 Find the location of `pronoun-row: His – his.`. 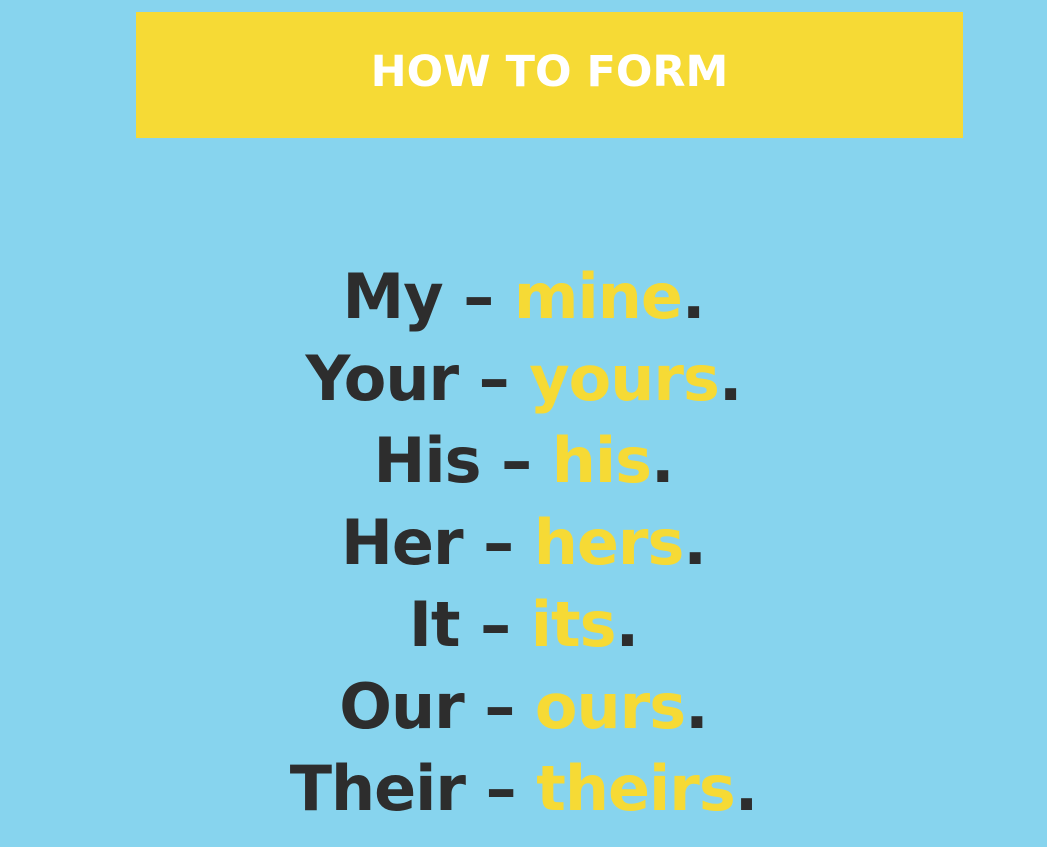

pronoun-row: His – his. is located at coordinates (524, 461).